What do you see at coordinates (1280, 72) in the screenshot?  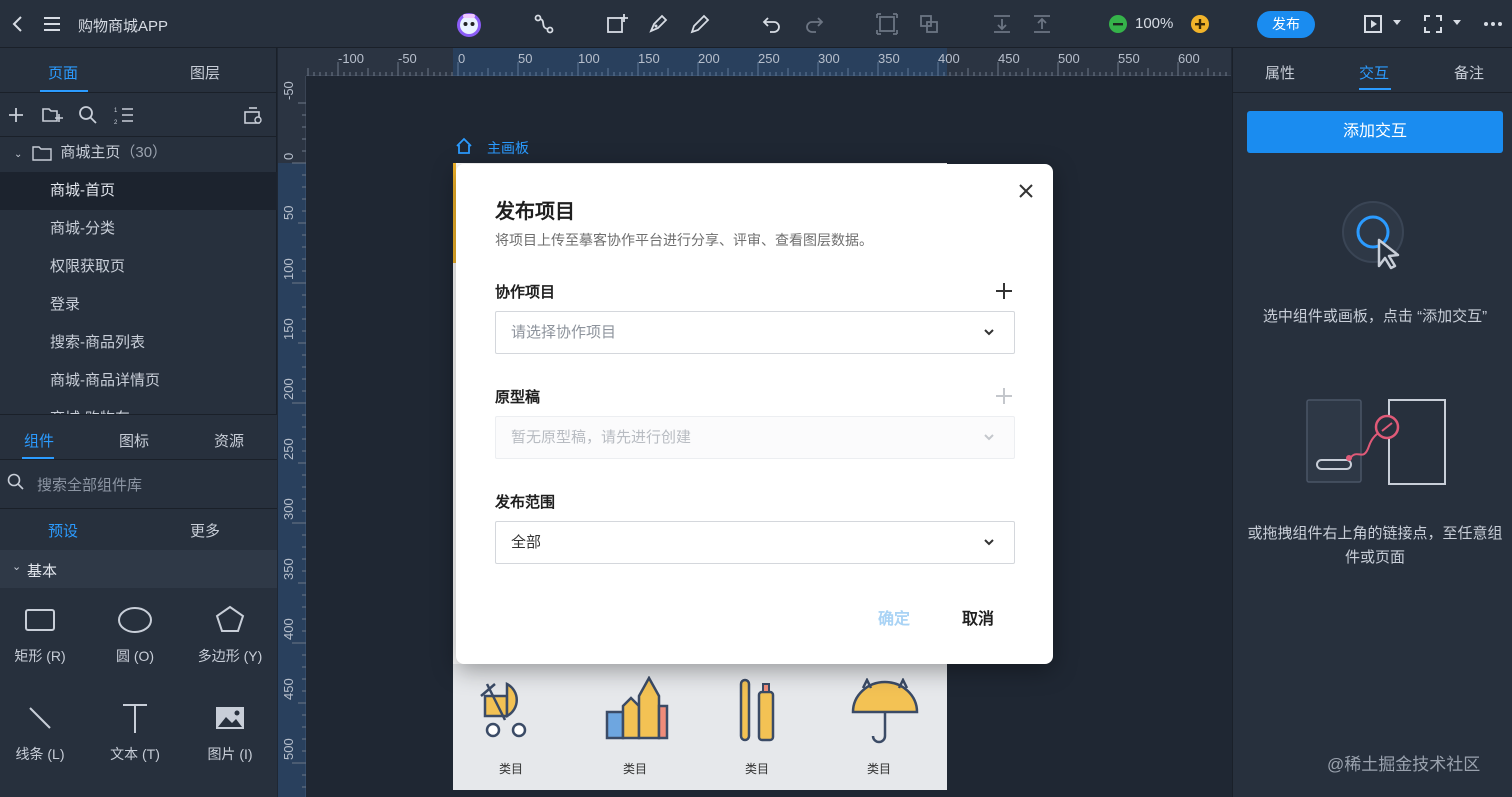 I see `tab-properties: 属性` at bounding box center [1280, 72].